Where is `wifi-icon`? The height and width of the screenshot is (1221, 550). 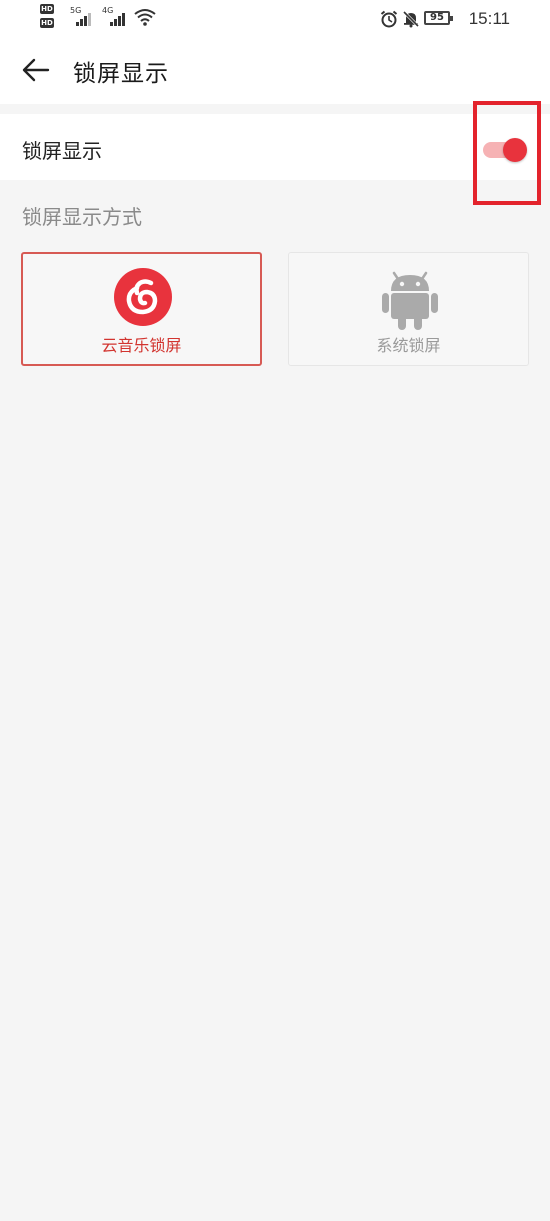
wifi-icon is located at coordinates (145, 17).